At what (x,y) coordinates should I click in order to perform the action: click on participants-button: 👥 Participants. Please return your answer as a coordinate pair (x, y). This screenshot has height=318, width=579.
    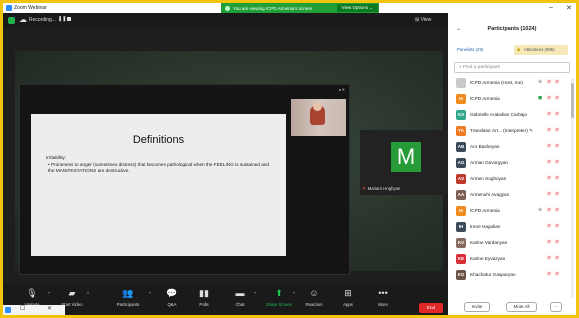
    Looking at the image, I should click on (128, 297).